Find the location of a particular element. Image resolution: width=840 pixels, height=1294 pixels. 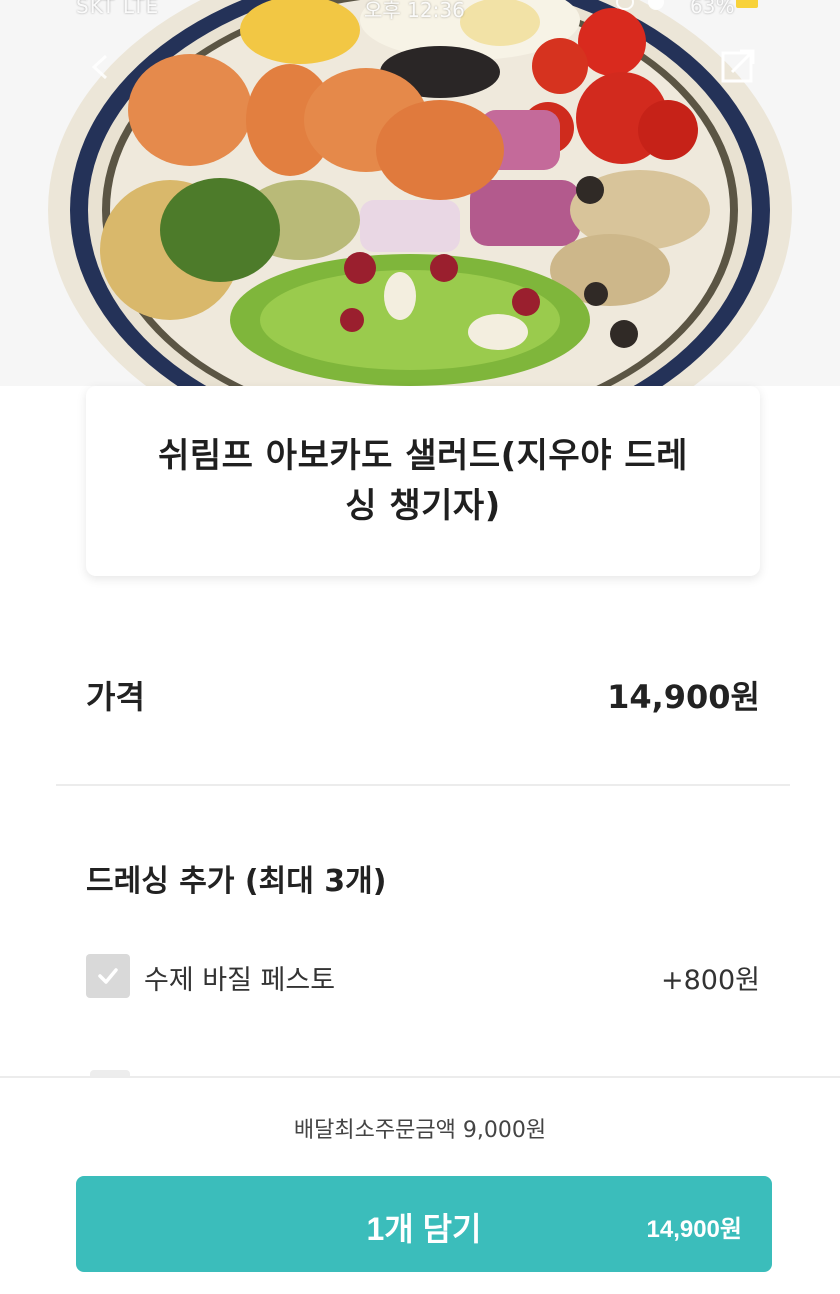

share-icon is located at coordinates (738, 66).